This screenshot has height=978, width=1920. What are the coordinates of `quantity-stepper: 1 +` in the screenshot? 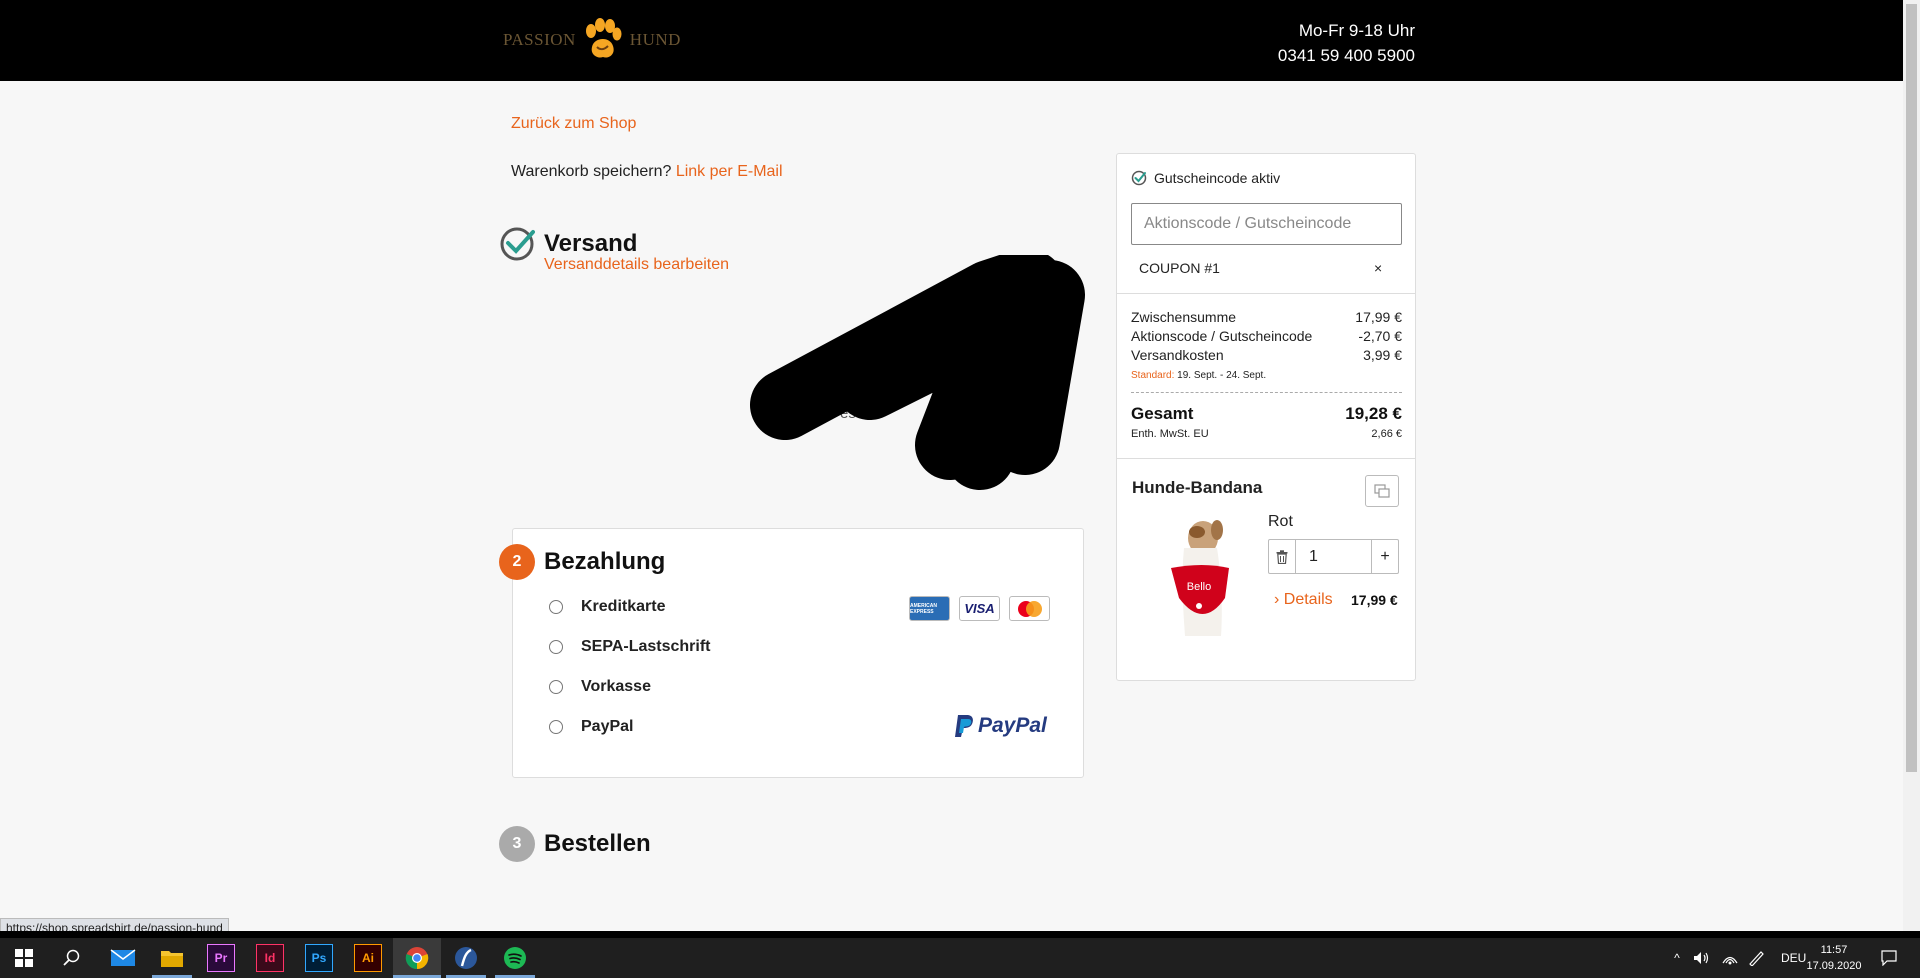 It's located at (1333, 556).